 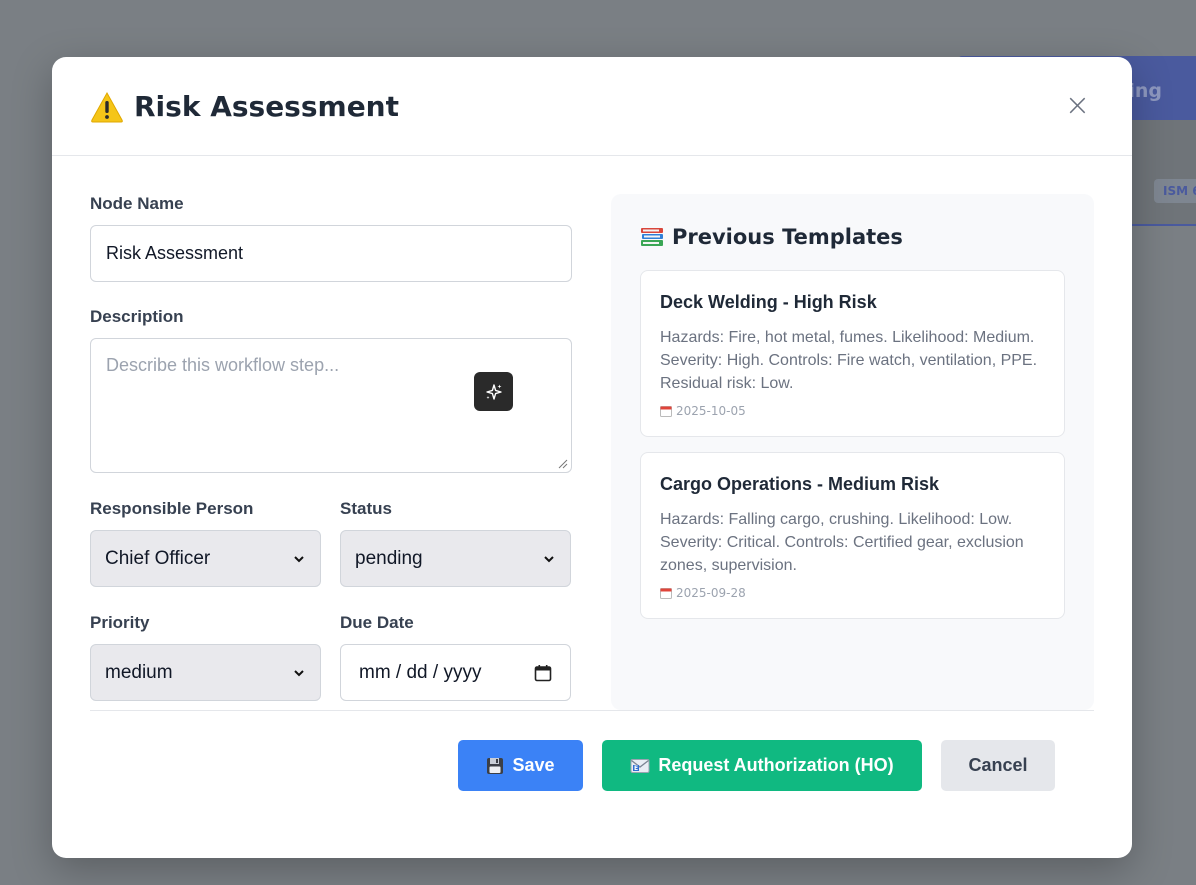 What do you see at coordinates (107, 107) in the screenshot?
I see `warning-icon` at bounding box center [107, 107].